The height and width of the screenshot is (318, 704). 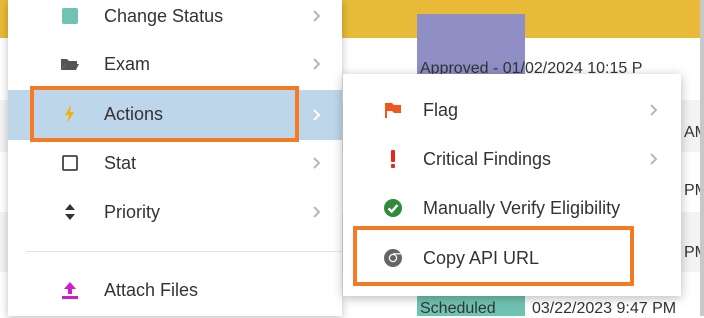 I want to click on change-status-icon, so click(x=70, y=16).